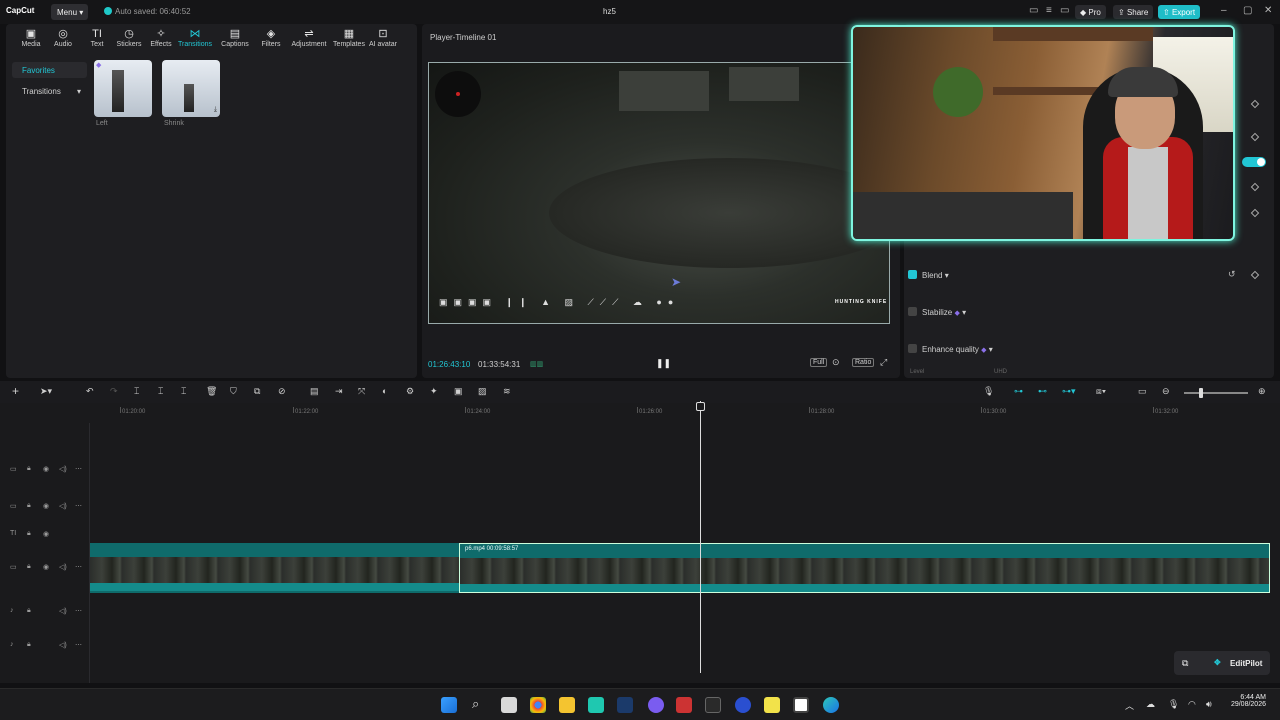  Describe the element at coordinates (90, 391) in the screenshot. I see `undo-icon: ↶` at that location.